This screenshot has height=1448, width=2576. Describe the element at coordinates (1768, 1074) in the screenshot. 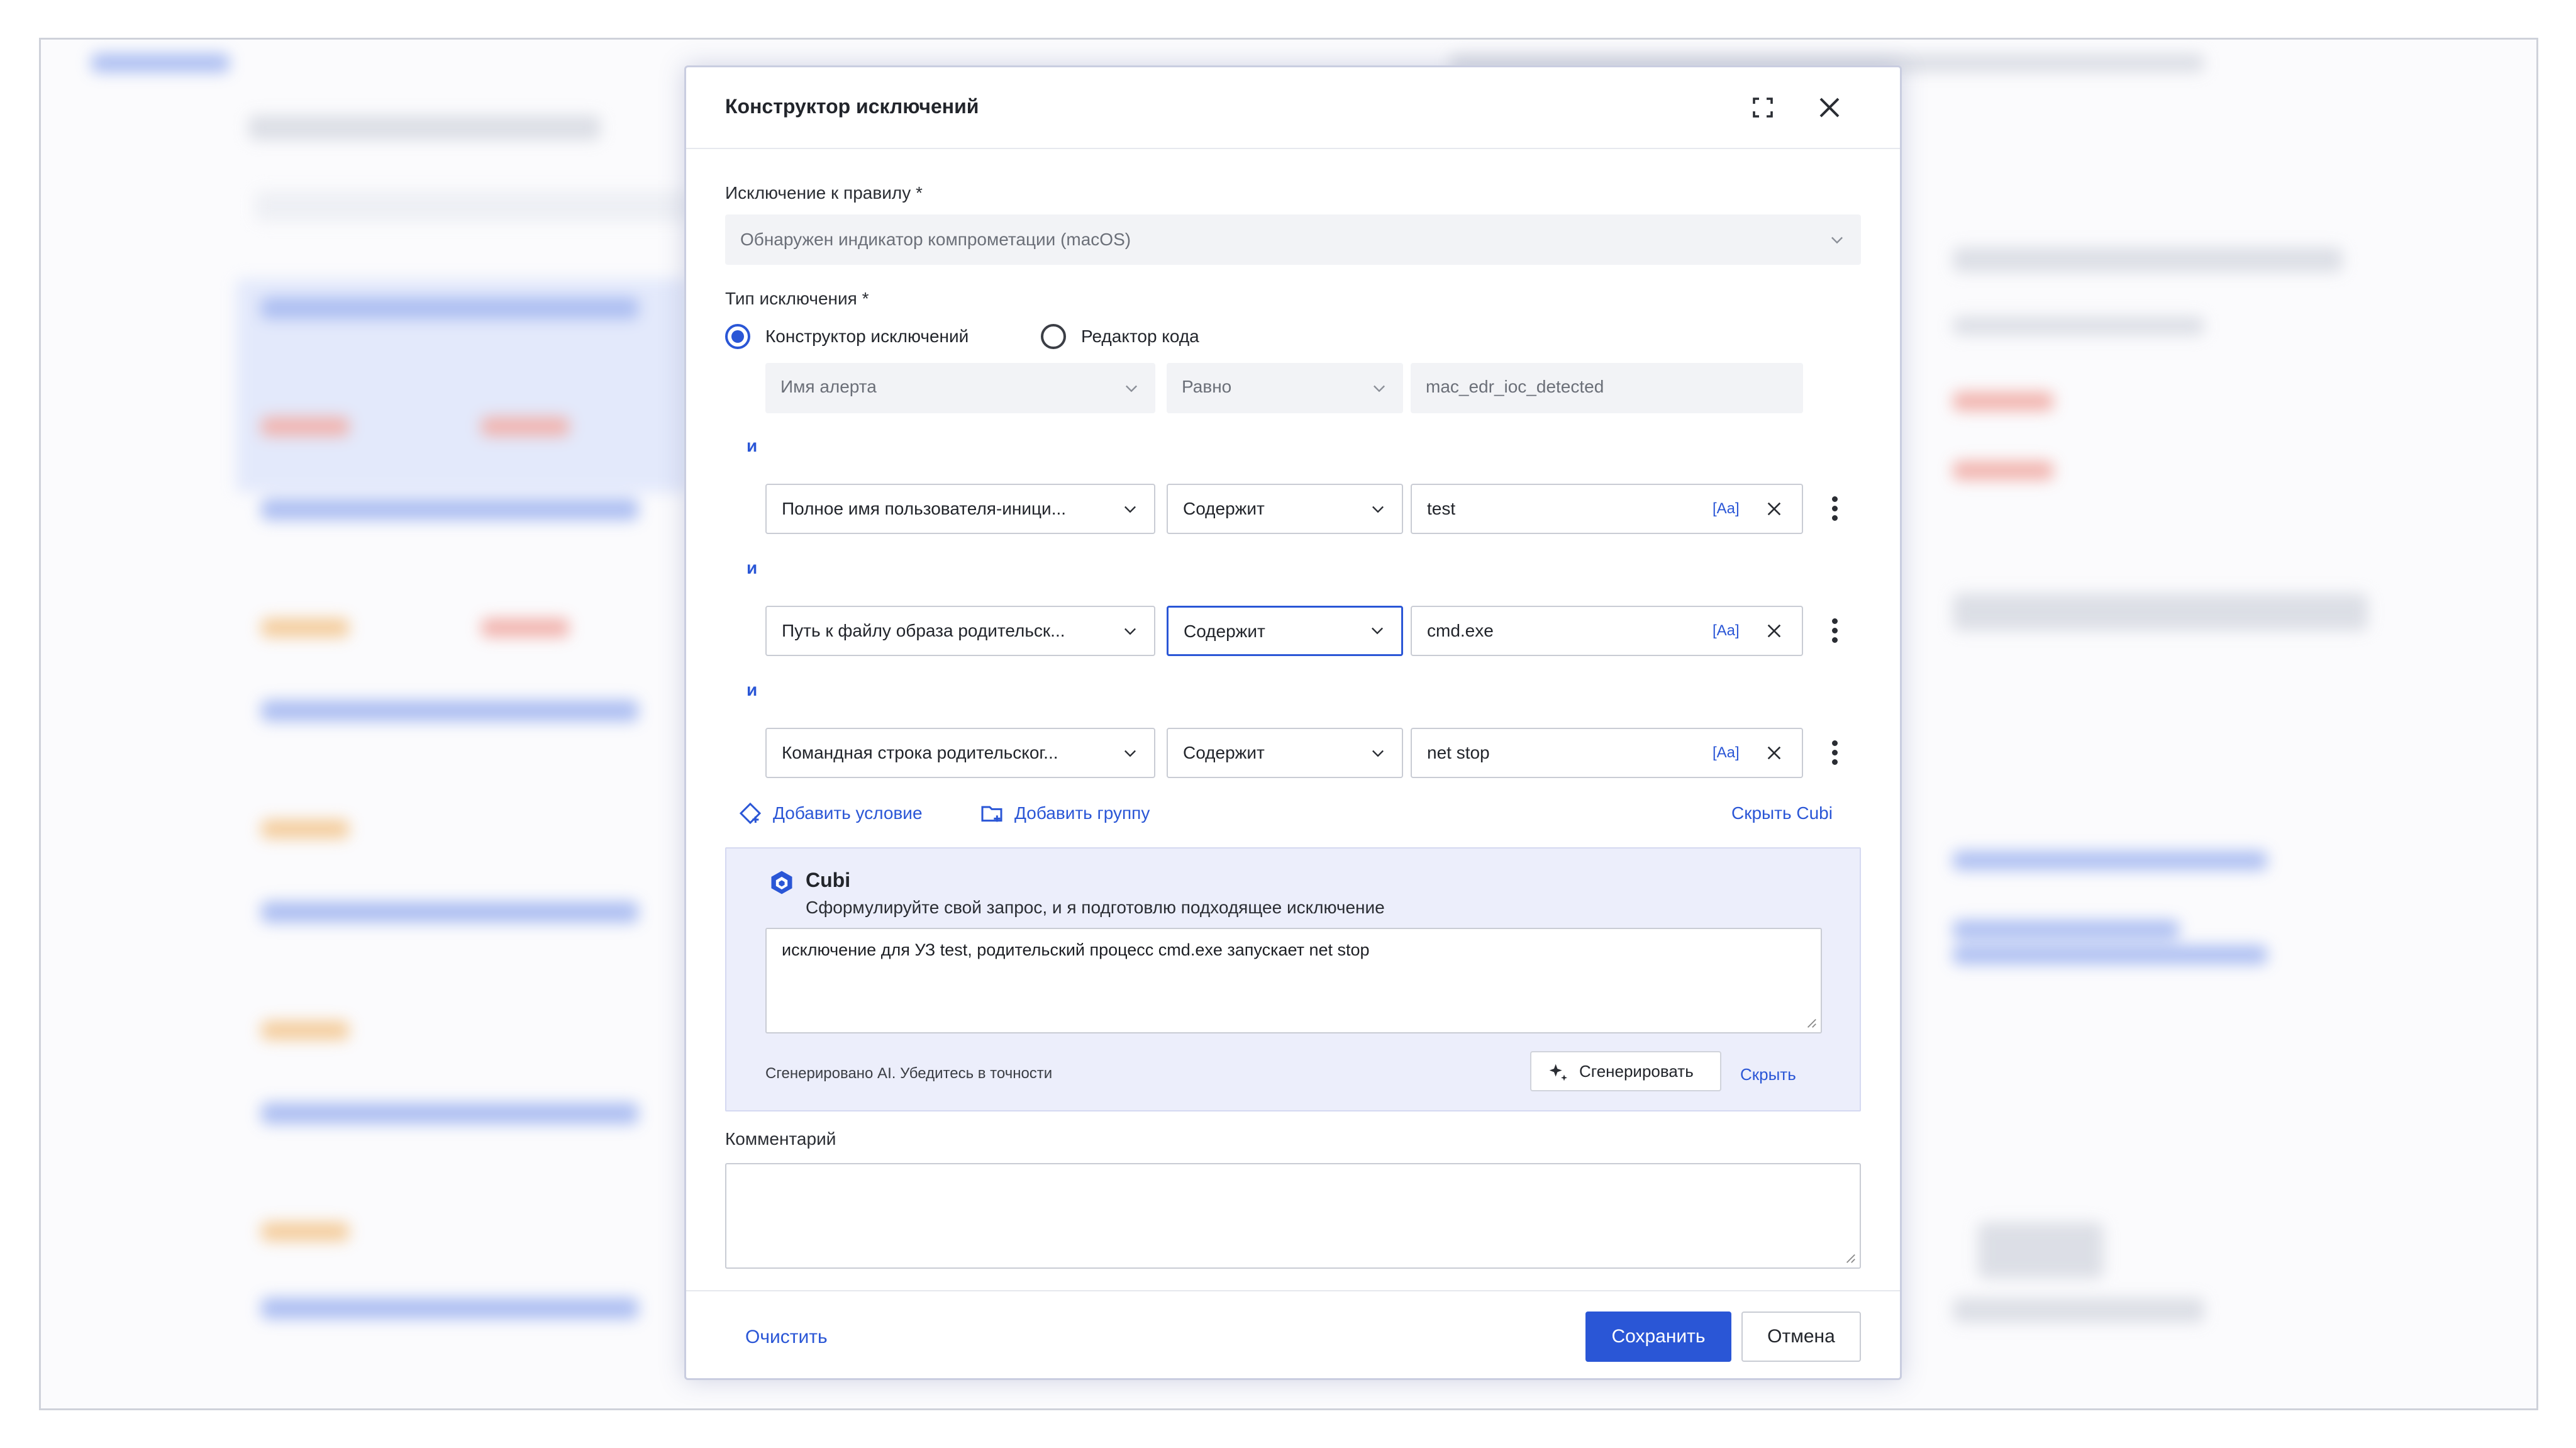

I see `cubi-hide-link: Скрыть` at that location.